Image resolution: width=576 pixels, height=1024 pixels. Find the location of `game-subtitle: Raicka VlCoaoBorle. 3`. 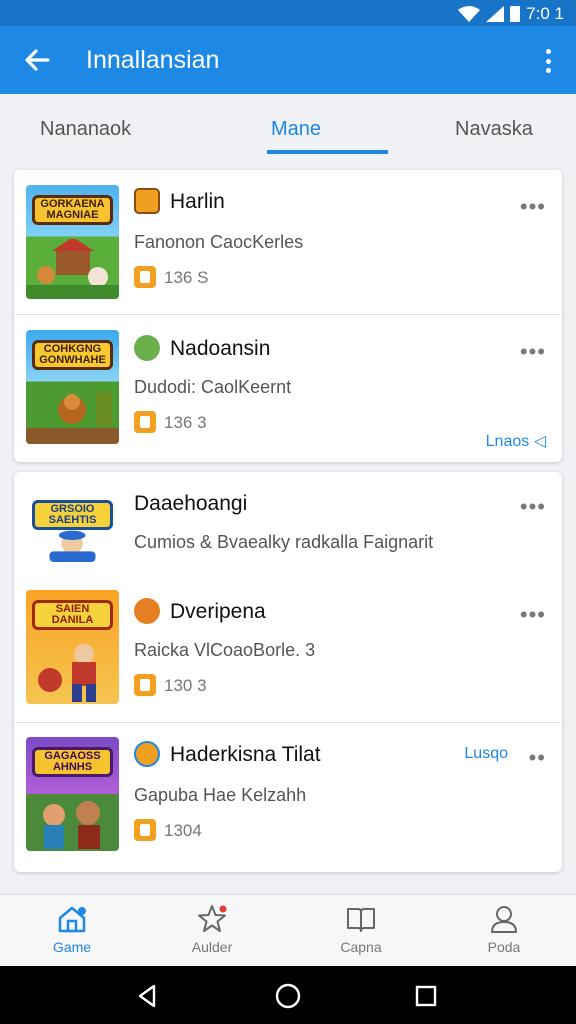

game-subtitle: Raicka VlCoaoBorle. 3 is located at coordinates (225, 650).